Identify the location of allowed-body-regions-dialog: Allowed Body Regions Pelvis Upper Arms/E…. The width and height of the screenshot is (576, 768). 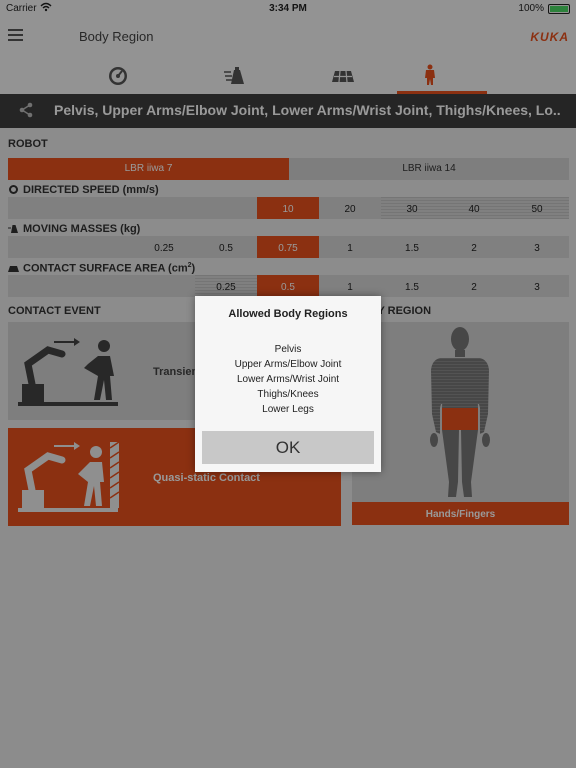
(288, 384).